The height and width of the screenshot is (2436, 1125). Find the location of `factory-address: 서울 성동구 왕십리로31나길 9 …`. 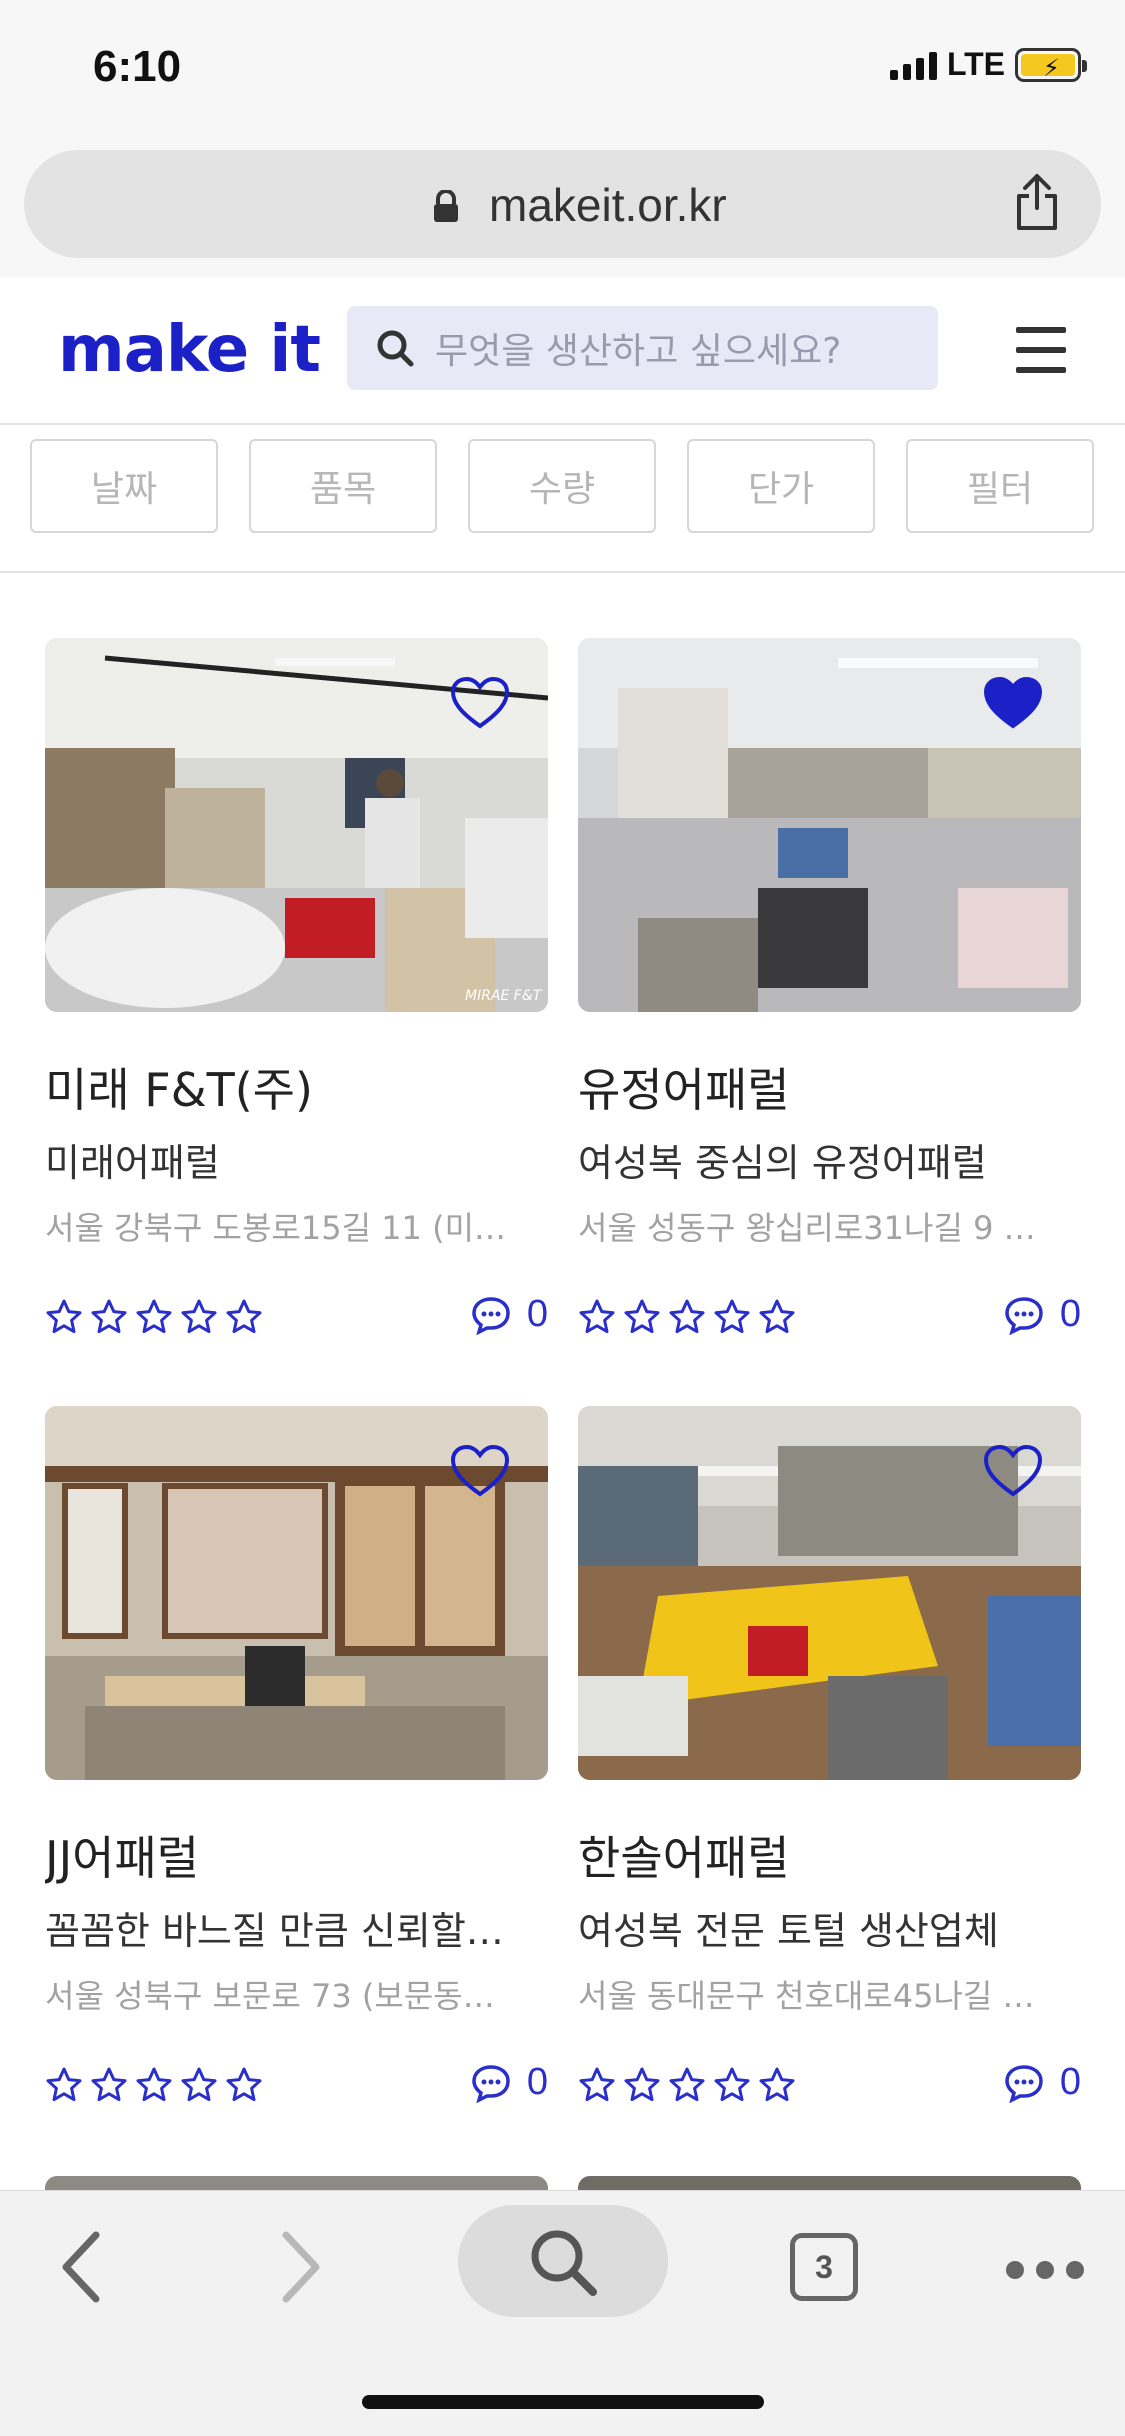

factory-address: 서울 성동구 왕십리로31나길 9 … is located at coordinates (807, 1228).